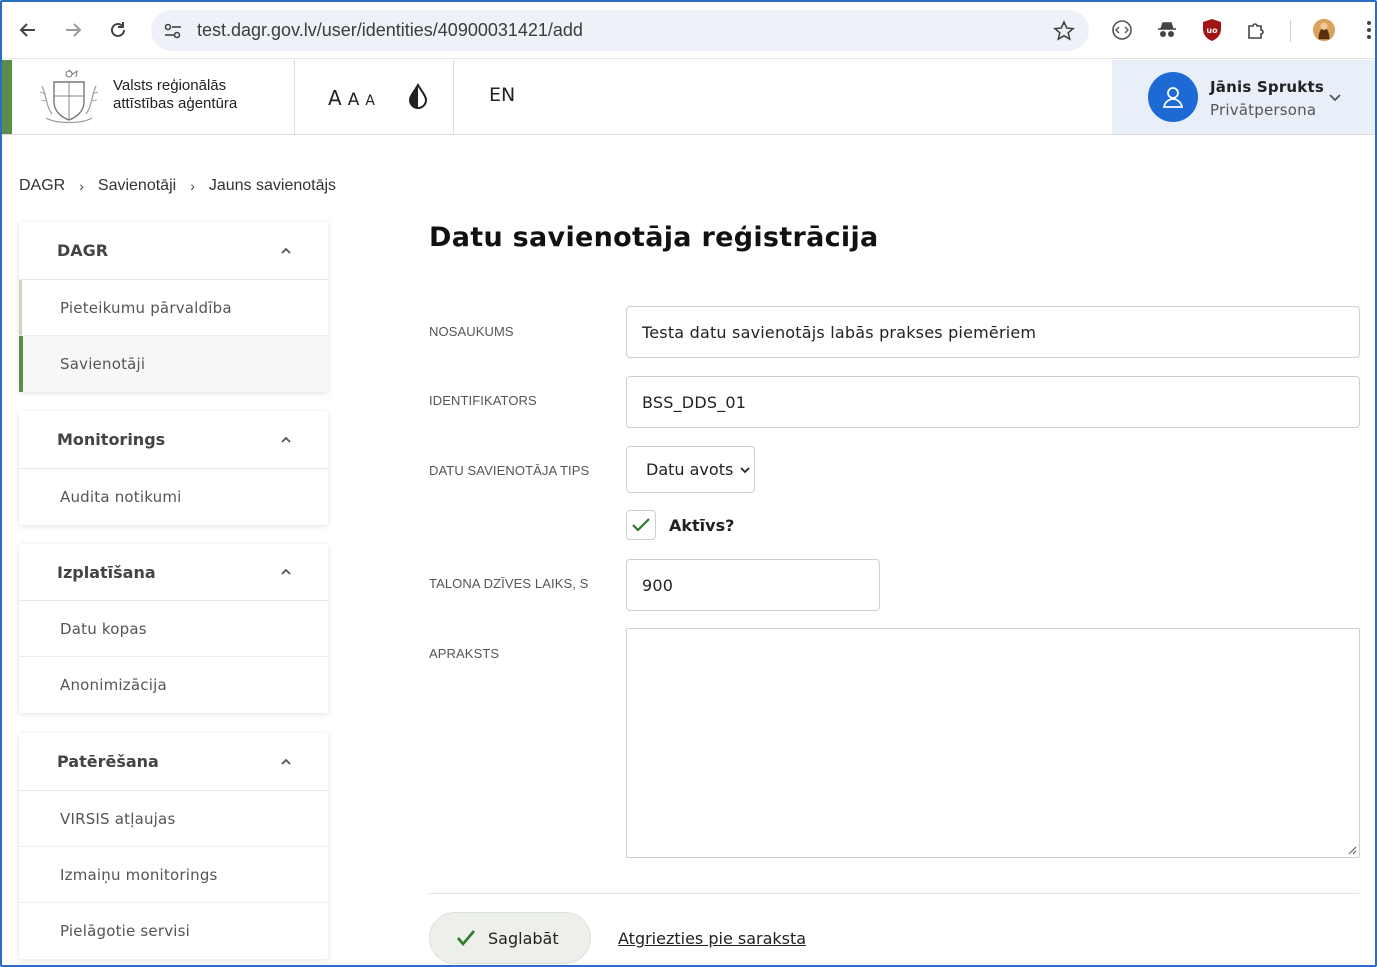 This screenshot has height=967, width=1377. What do you see at coordinates (483, 400) in the screenshot?
I see `identifier-label: IDENTIFIKATORS` at bounding box center [483, 400].